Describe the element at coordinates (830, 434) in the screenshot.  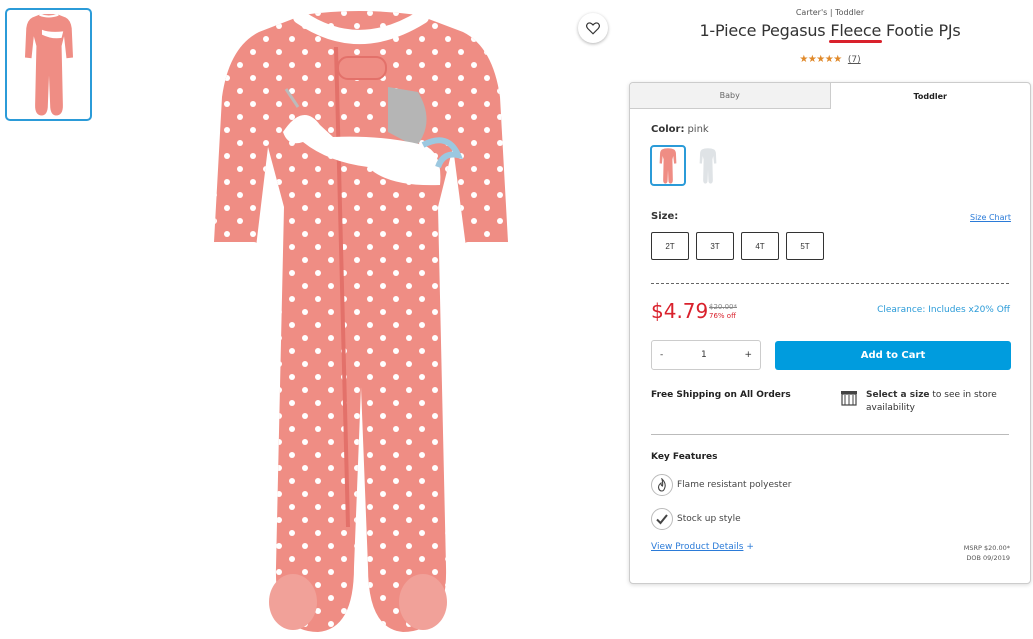
I see `solid-divider` at that location.